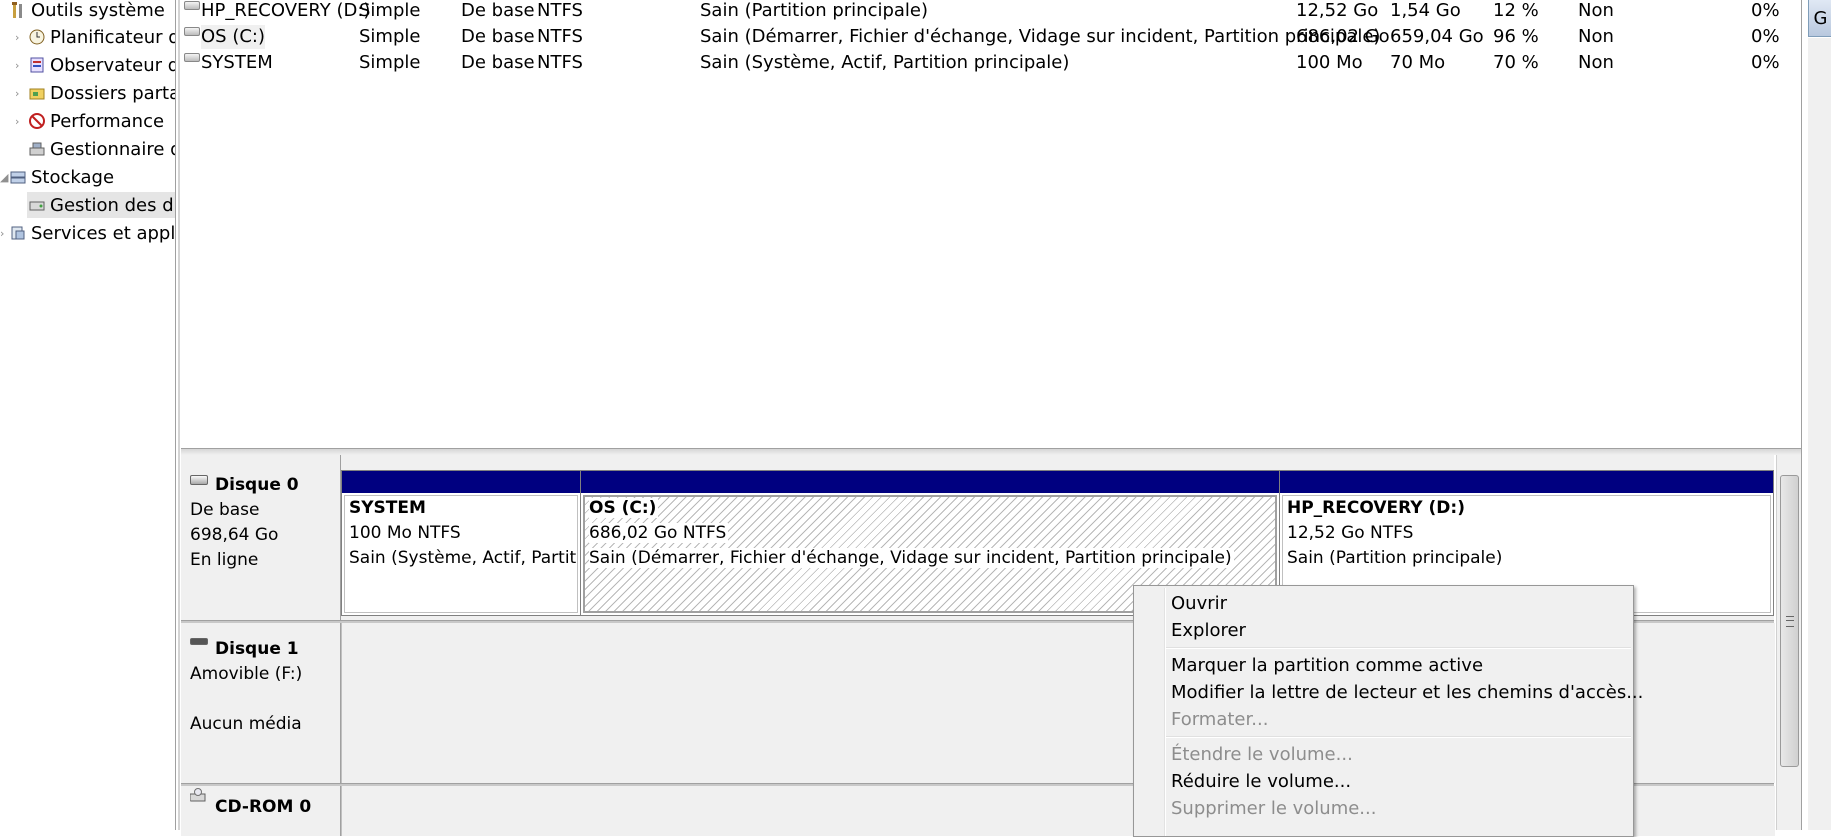 This screenshot has height=837, width=1831. What do you see at coordinates (37, 93) in the screenshot?
I see `shared-folder-icon` at bounding box center [37, 93].